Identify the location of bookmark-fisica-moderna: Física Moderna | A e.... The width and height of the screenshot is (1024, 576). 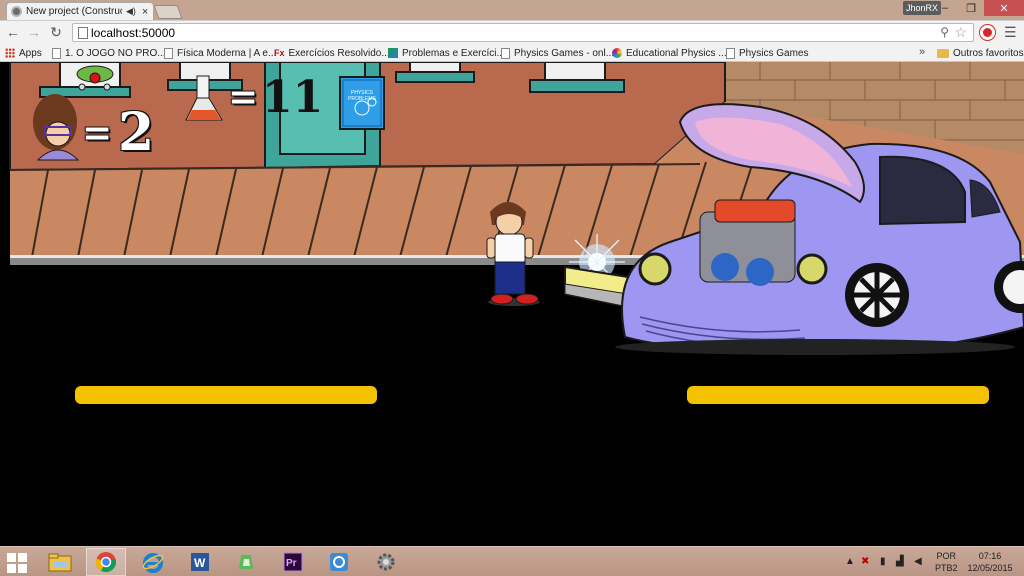
(220, 53).